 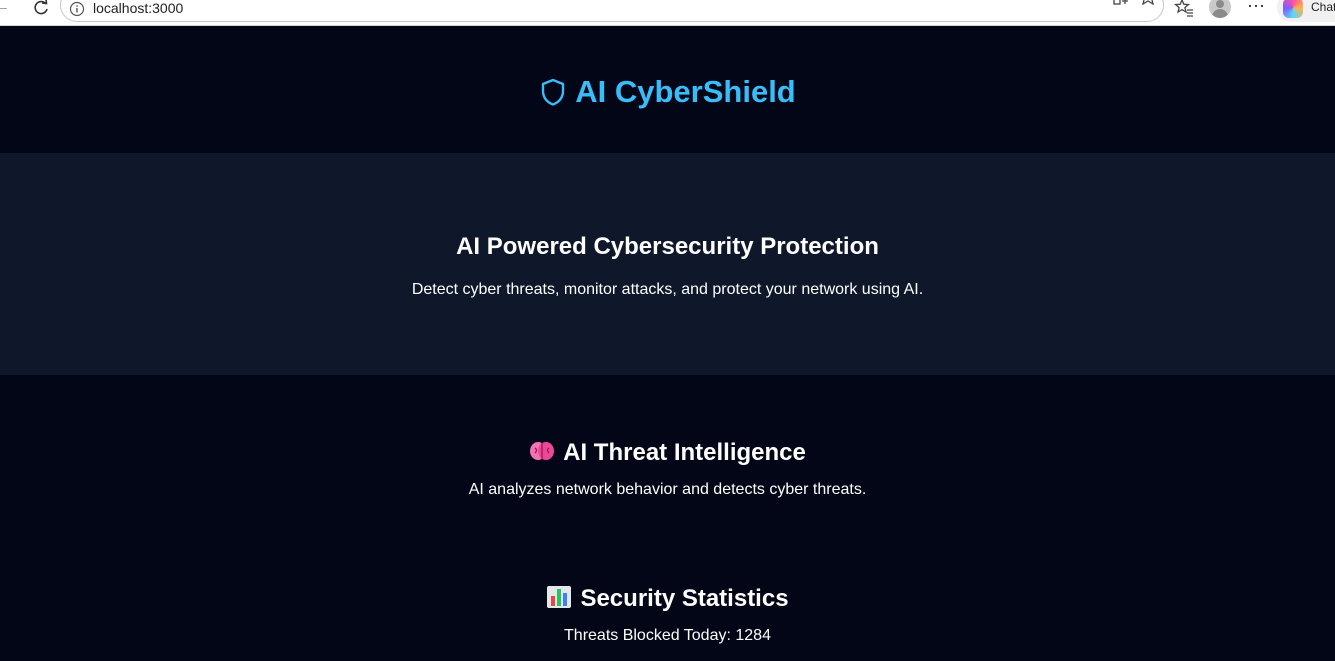 What do you see at coordinates (559, 597) in the screenshot?
I see `bar-chart-icon` at bounding box center [559, 597].